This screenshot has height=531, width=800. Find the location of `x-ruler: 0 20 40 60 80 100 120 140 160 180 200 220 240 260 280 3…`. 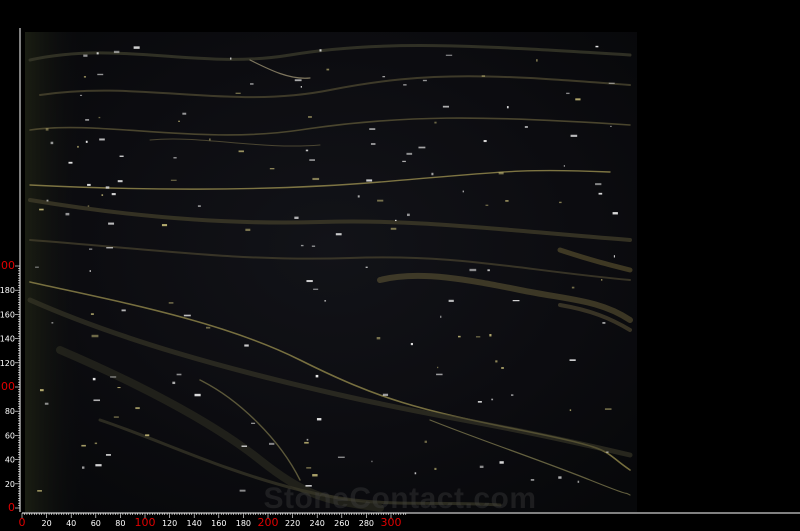

x-ruler: 0 20 40 60 80 100 120 140 160 180 200 220 240 260 280 3… is located at coordinates (409, 520).